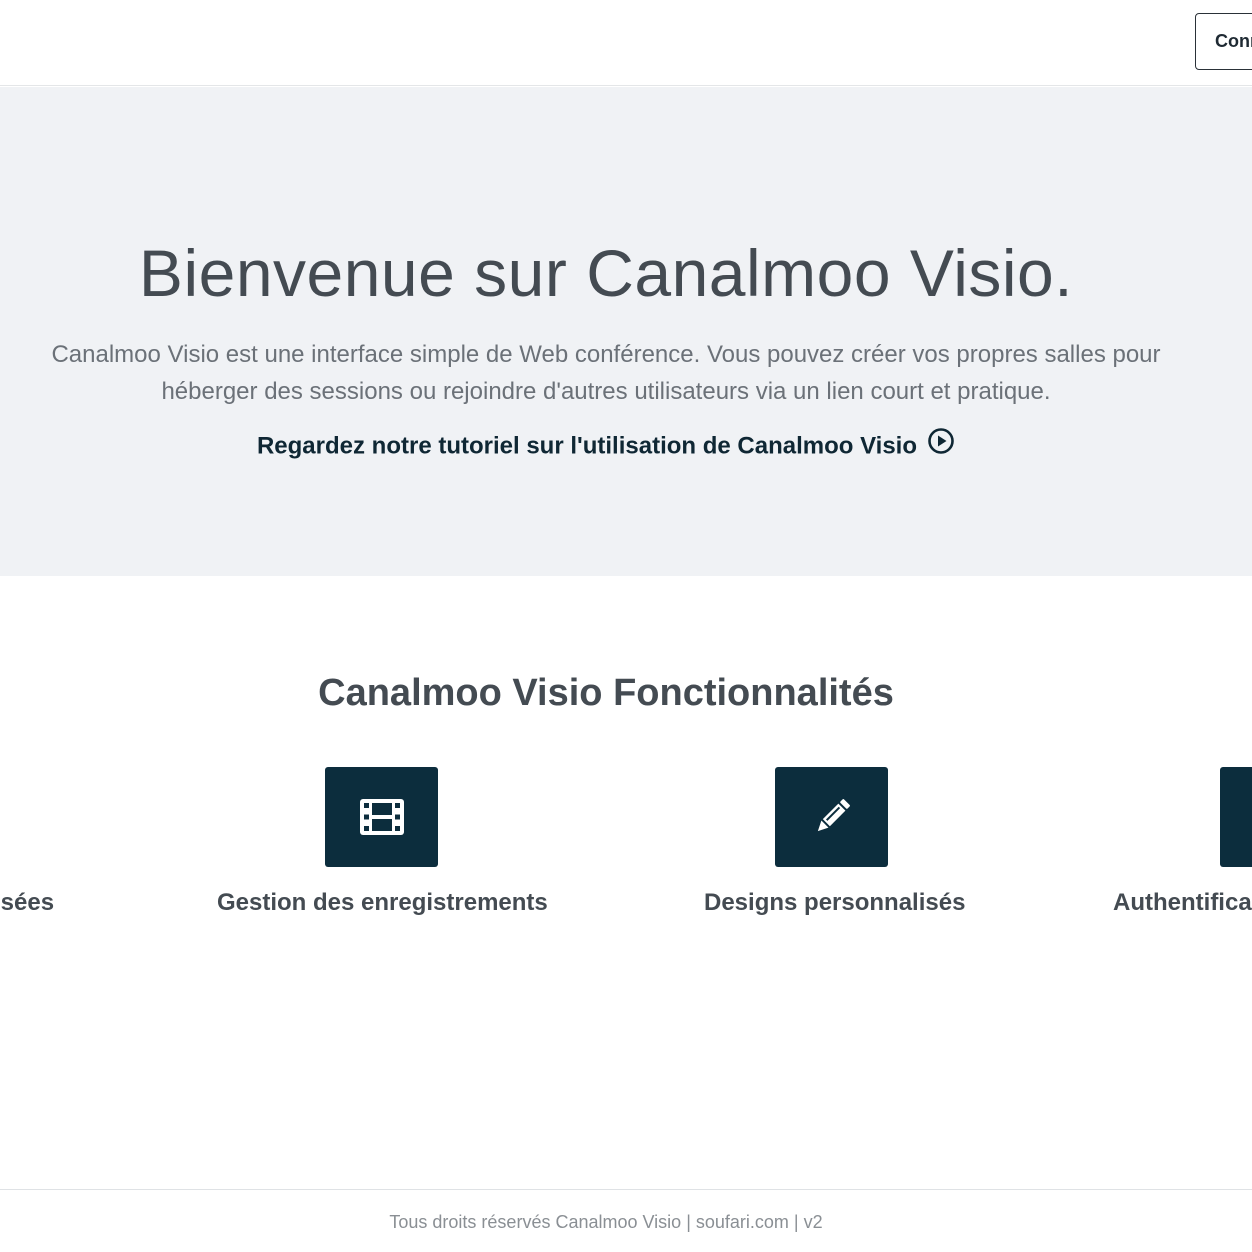 The width and height of the screenshot is (1252, 1252). Describe the element at coordinates (1182, 902) in the screenshot. I see `feature-label-3: Authentifica` at that location.